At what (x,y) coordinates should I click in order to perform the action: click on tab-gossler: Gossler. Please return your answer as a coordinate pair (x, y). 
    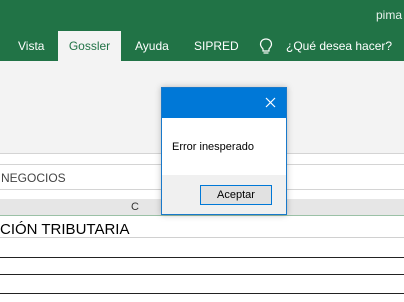
    Looking at the image, I should click on (89, 46).